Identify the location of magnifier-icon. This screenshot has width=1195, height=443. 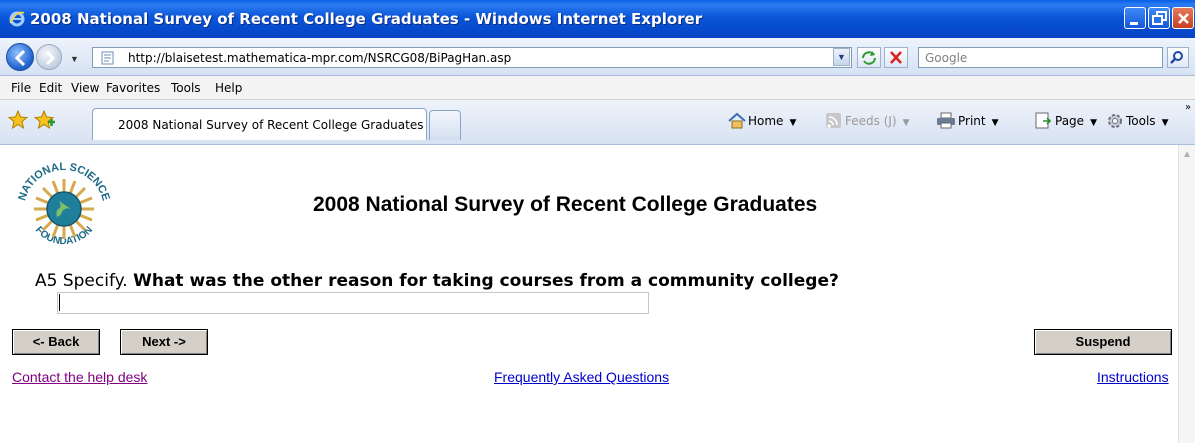
(1176, 57).